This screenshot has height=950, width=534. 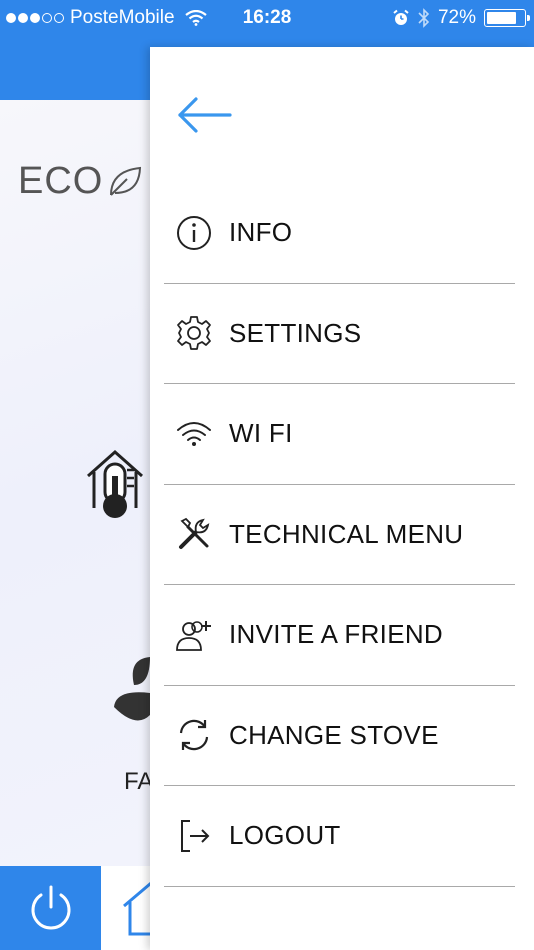 What do you see at coordinates (346, 533) in the screenshot?
I see `menu-item-label: TECHNICAL MENU` at bounding box center [346, 533].